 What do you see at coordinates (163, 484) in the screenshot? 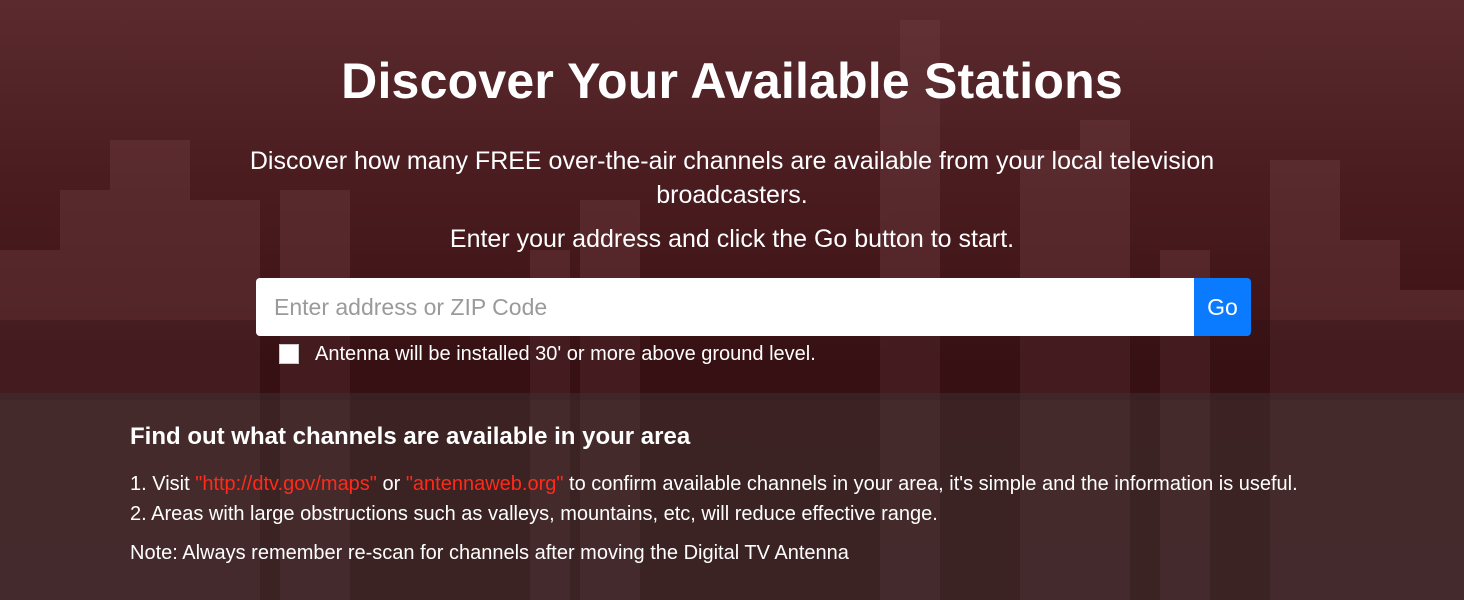
I see `info-item-1-prefix: 1. Visit` at bounding box center [163, 484].